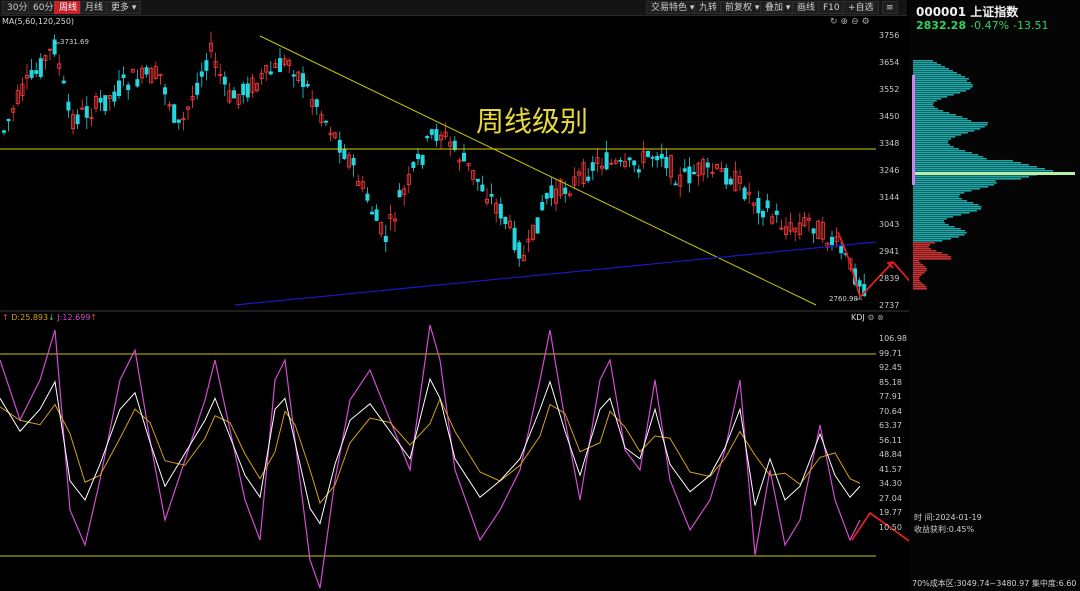  Describe the element at coordinates (890, 367) in the screenshot. I see `kdj-tick-label: 92.45` at that location.